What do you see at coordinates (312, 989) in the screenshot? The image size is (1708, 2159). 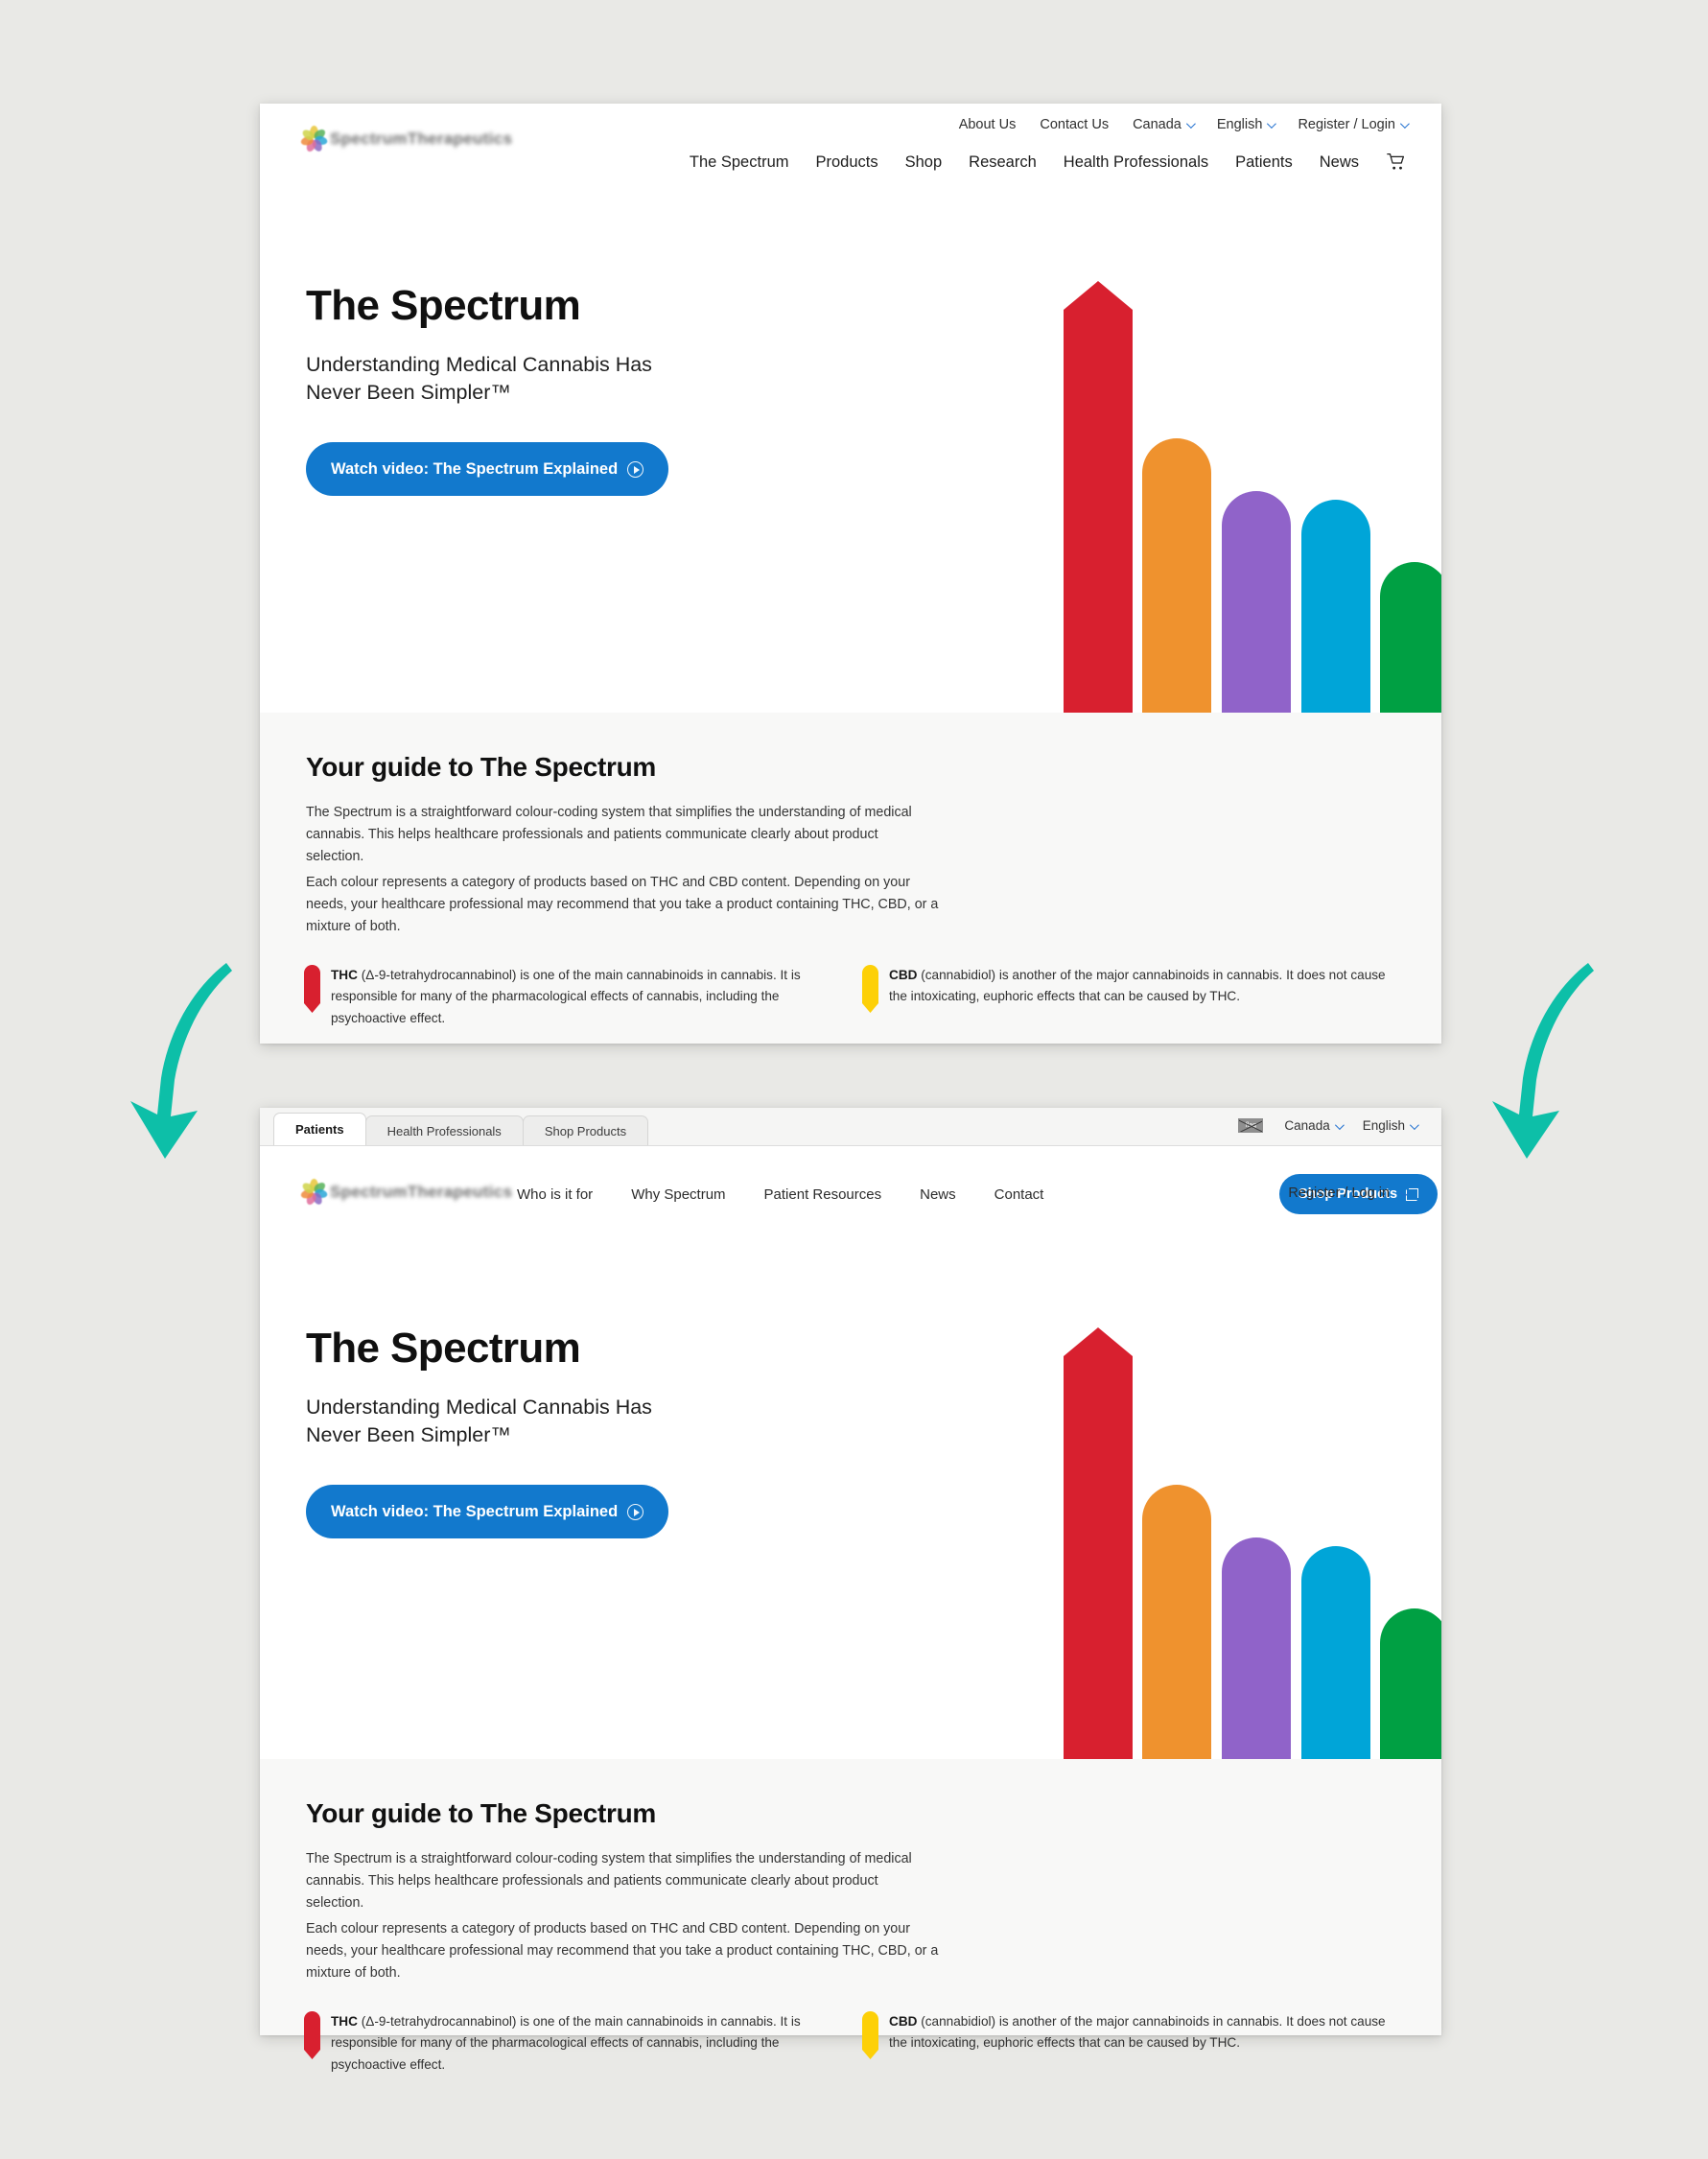 I see `definition-marker-thc` at bounding box center [312, 989].